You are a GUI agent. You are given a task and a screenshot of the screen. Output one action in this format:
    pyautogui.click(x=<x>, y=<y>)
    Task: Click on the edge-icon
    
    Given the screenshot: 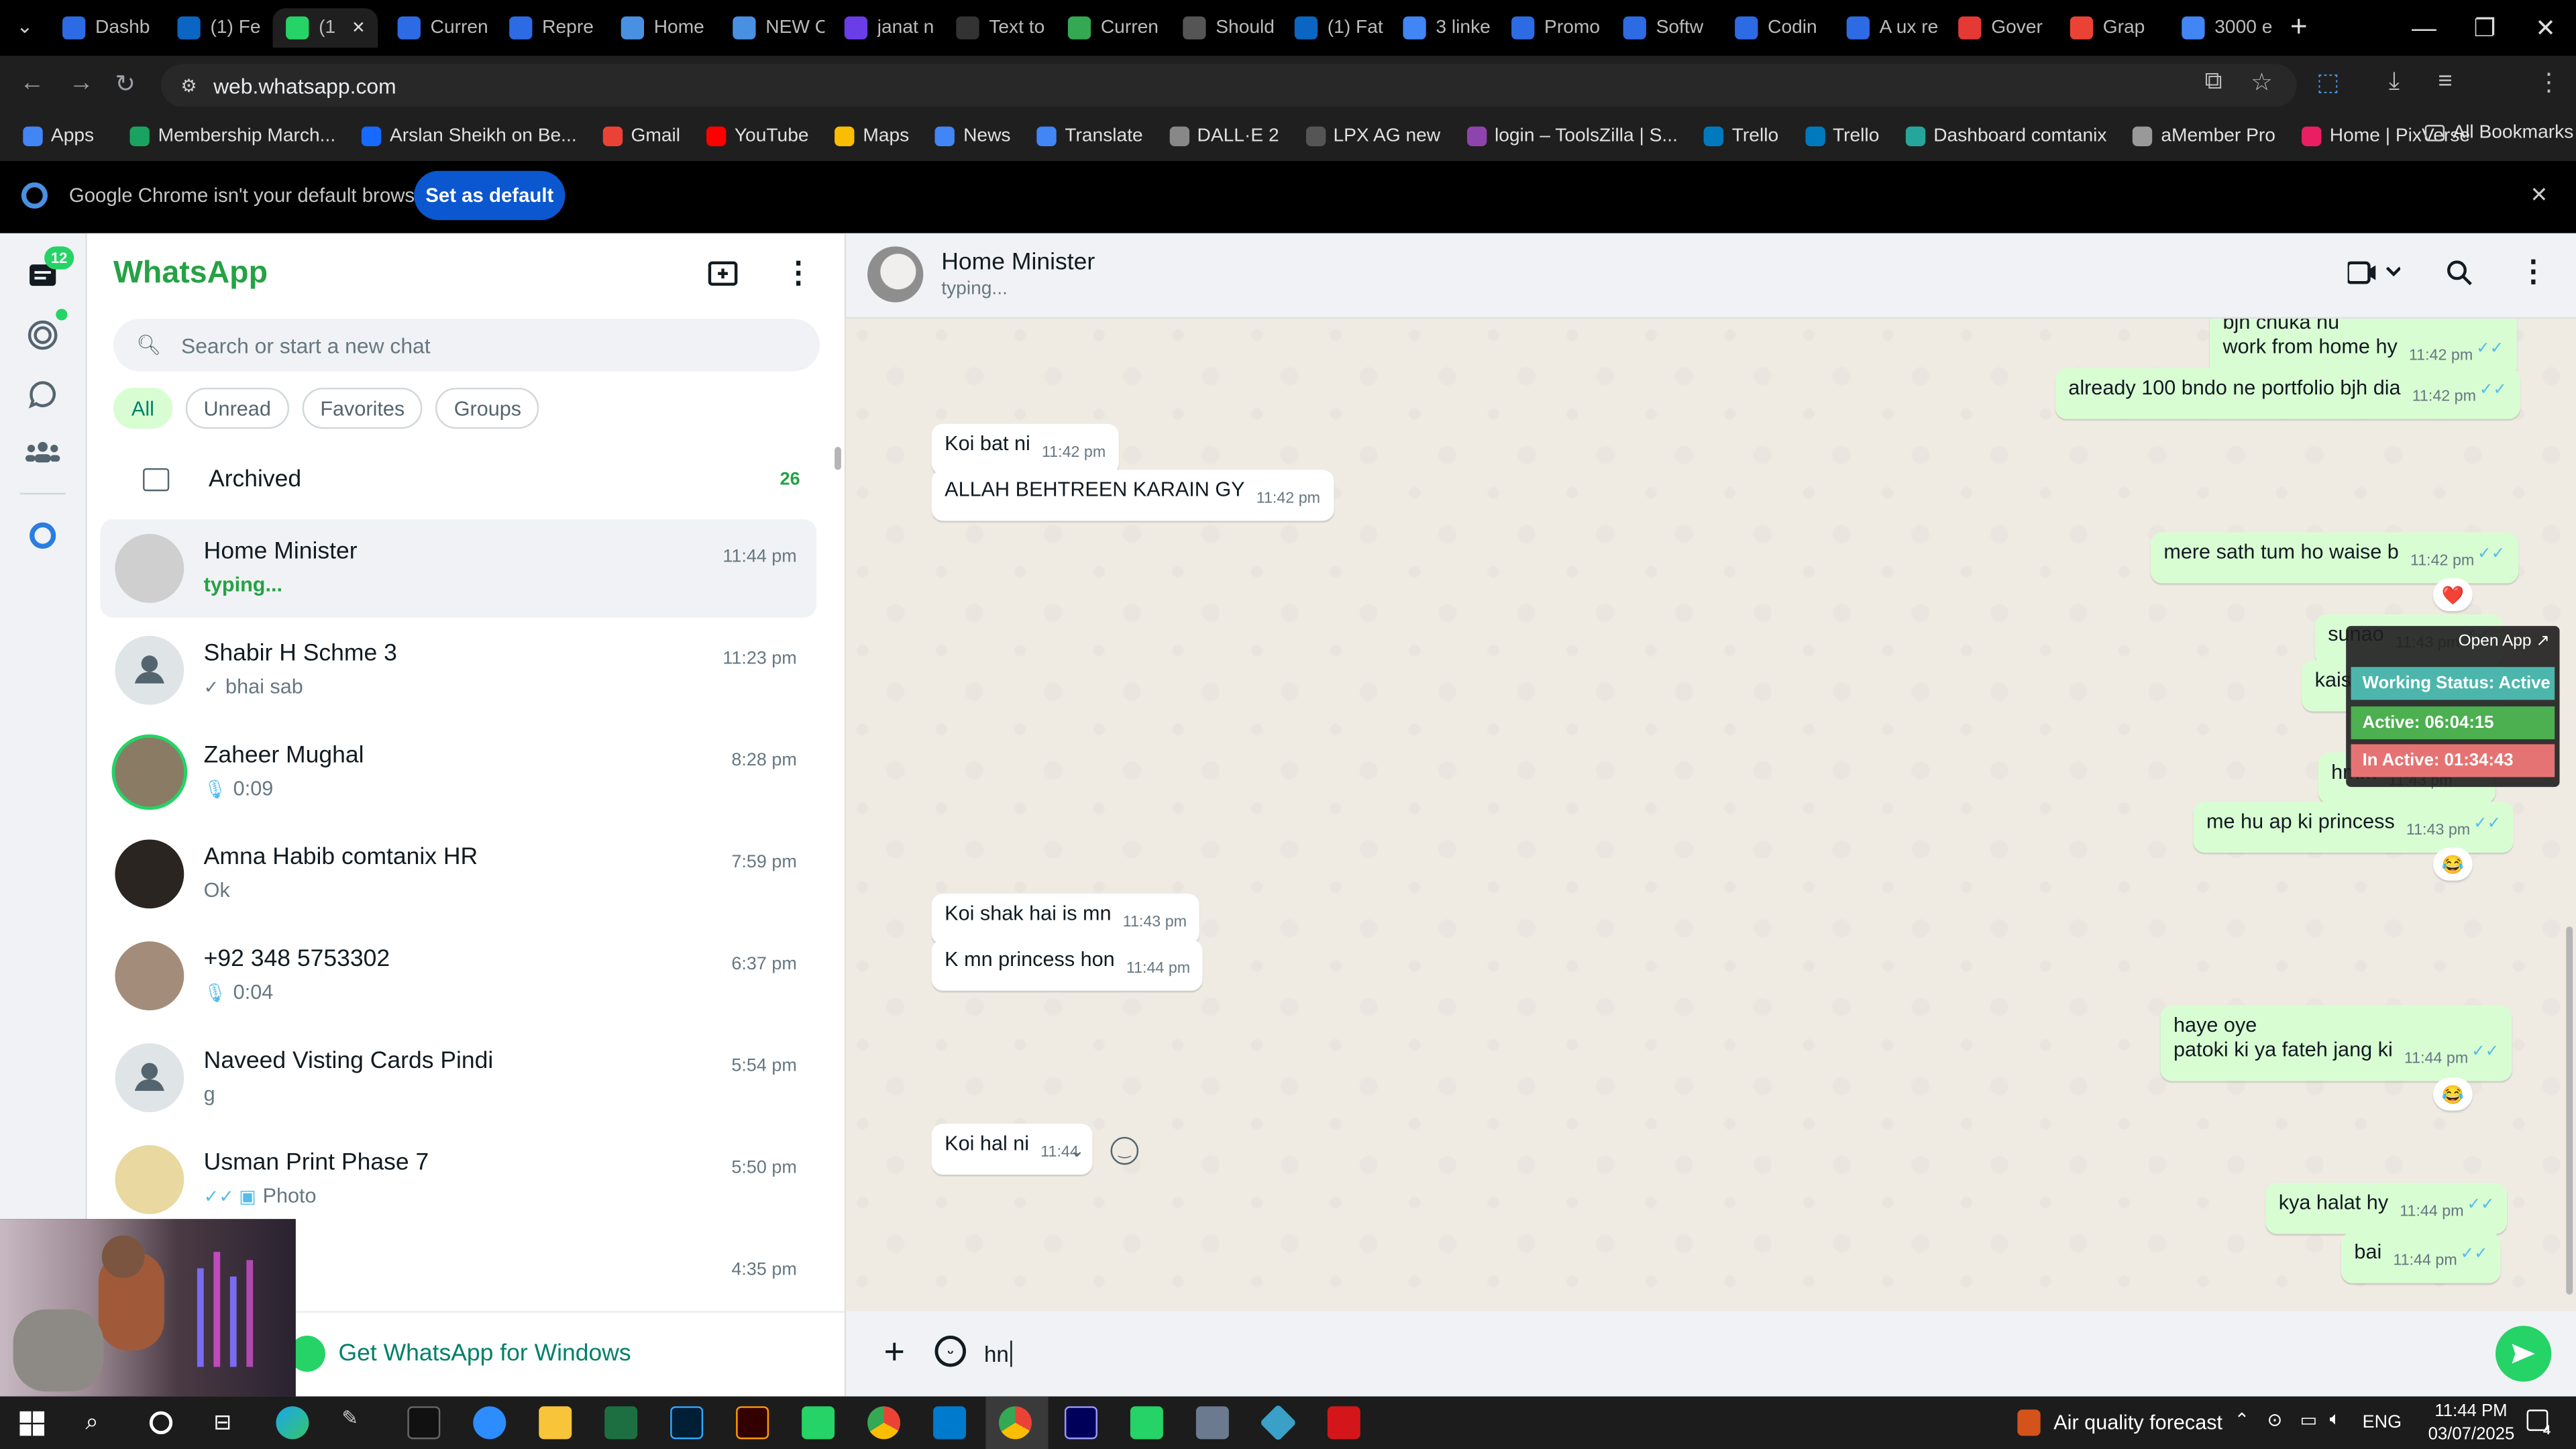 What is the action you would take?
    pyautogui.click(x=292, y=1423)
    